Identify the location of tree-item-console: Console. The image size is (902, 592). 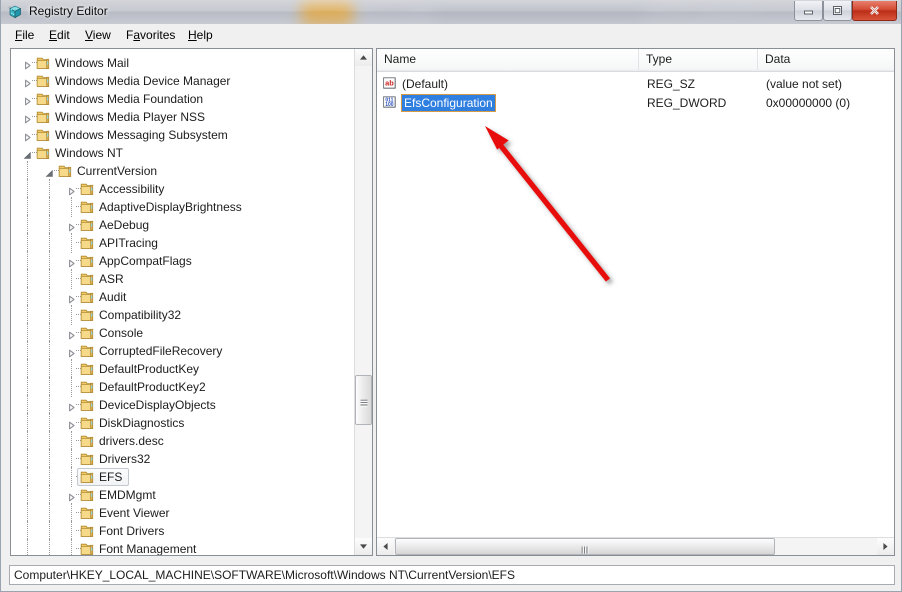
(183, 333).